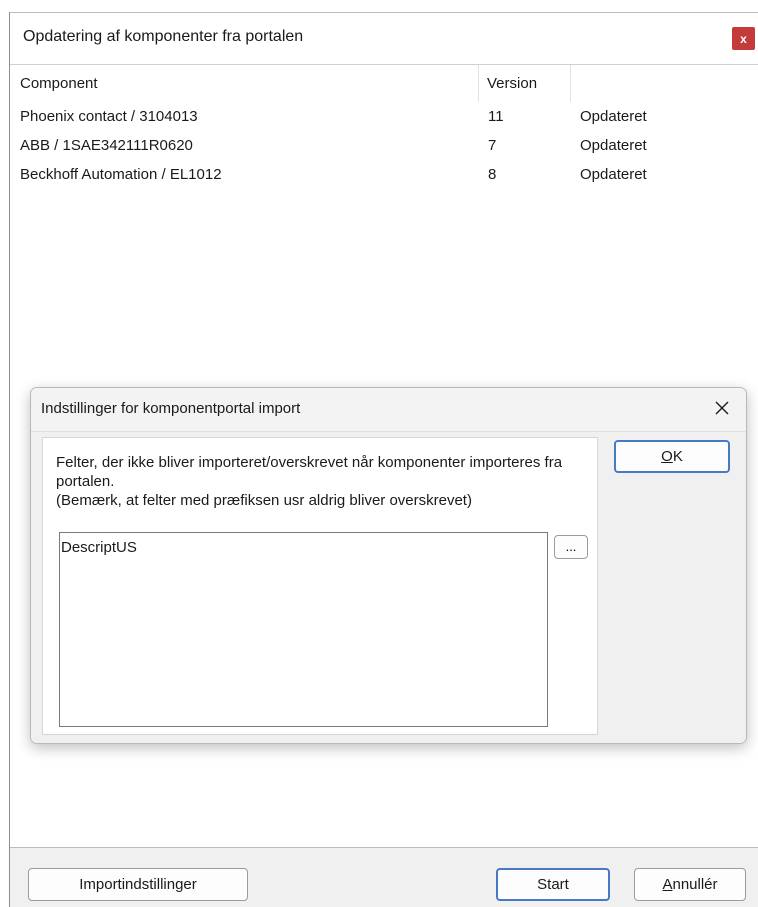 The height and width of the screenshot is (907, 758). Describe the element at coordinates (492, 174) in the screenshot. I see `row-version: 8` at that location.